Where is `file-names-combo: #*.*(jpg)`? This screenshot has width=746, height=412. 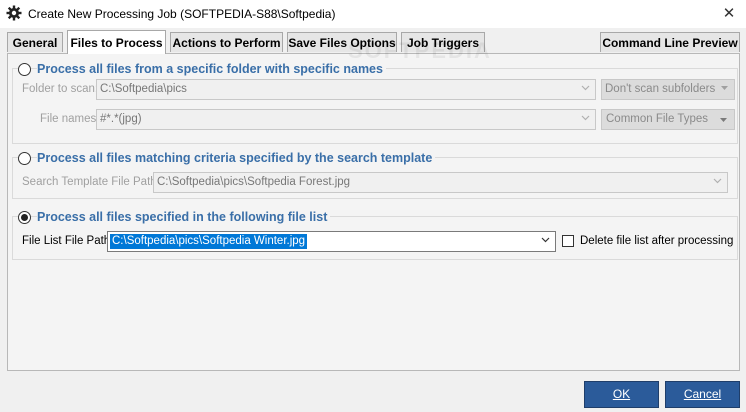
file-names-combo: #*.*(jpg) is located at coordinates (346, 119).